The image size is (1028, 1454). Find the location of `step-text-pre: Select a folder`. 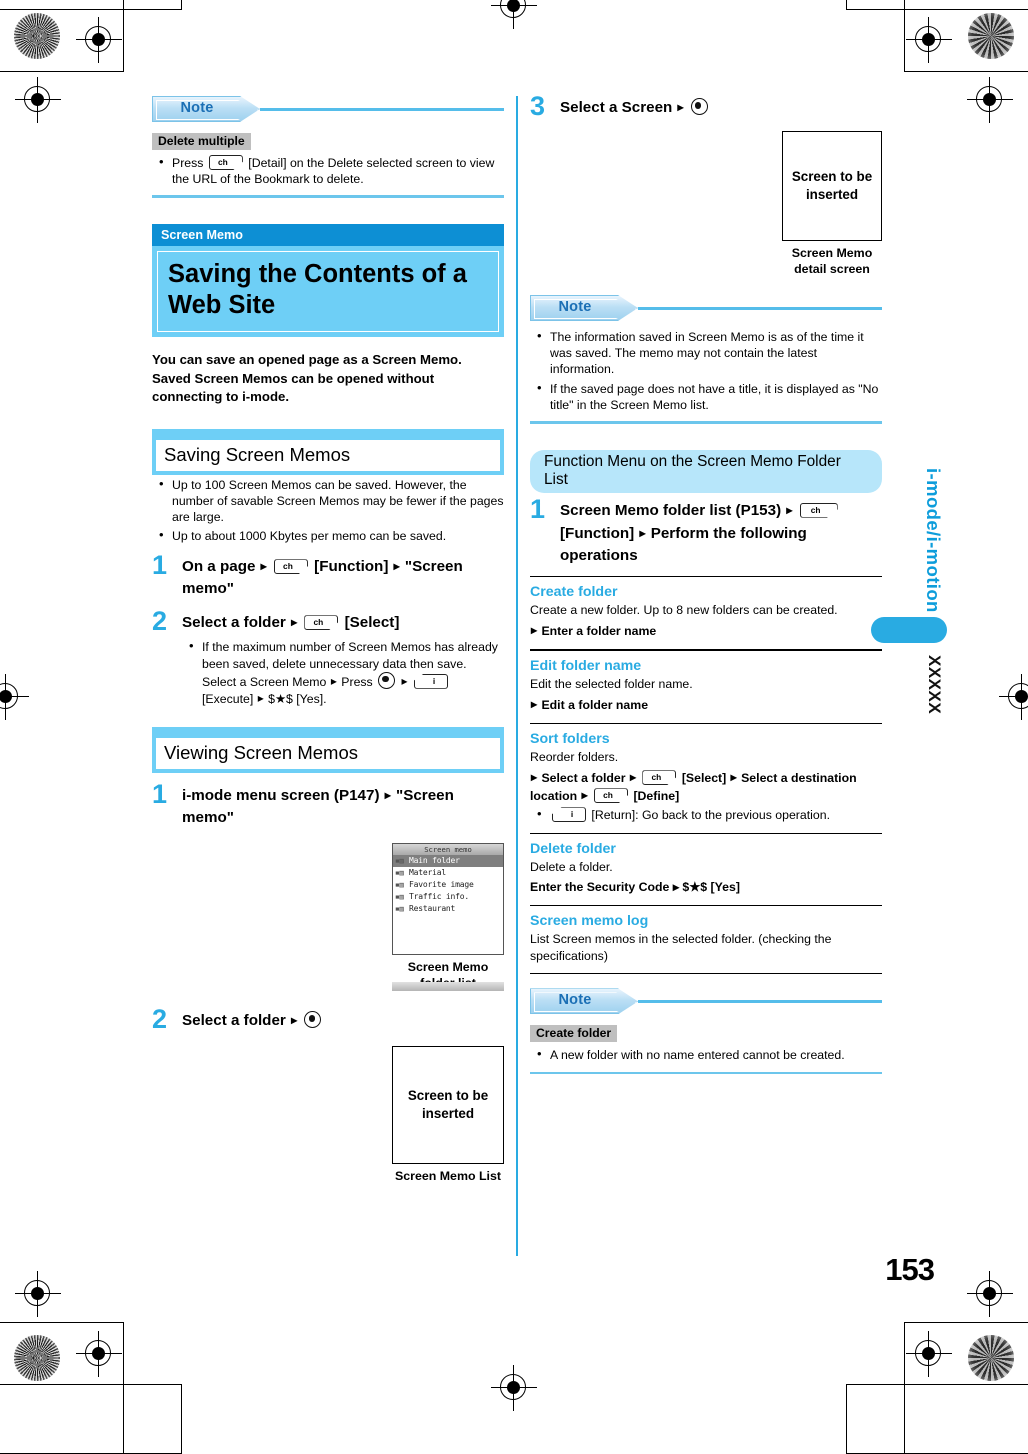

step-text-pre: Select a folder is located at coordinates (234, 1021).